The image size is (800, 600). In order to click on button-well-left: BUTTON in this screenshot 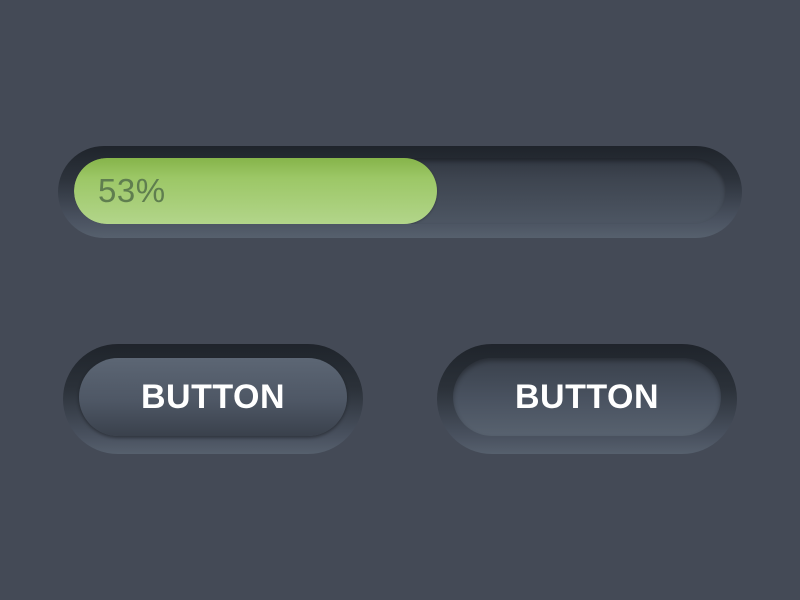, I will do `click(213, 399)`.